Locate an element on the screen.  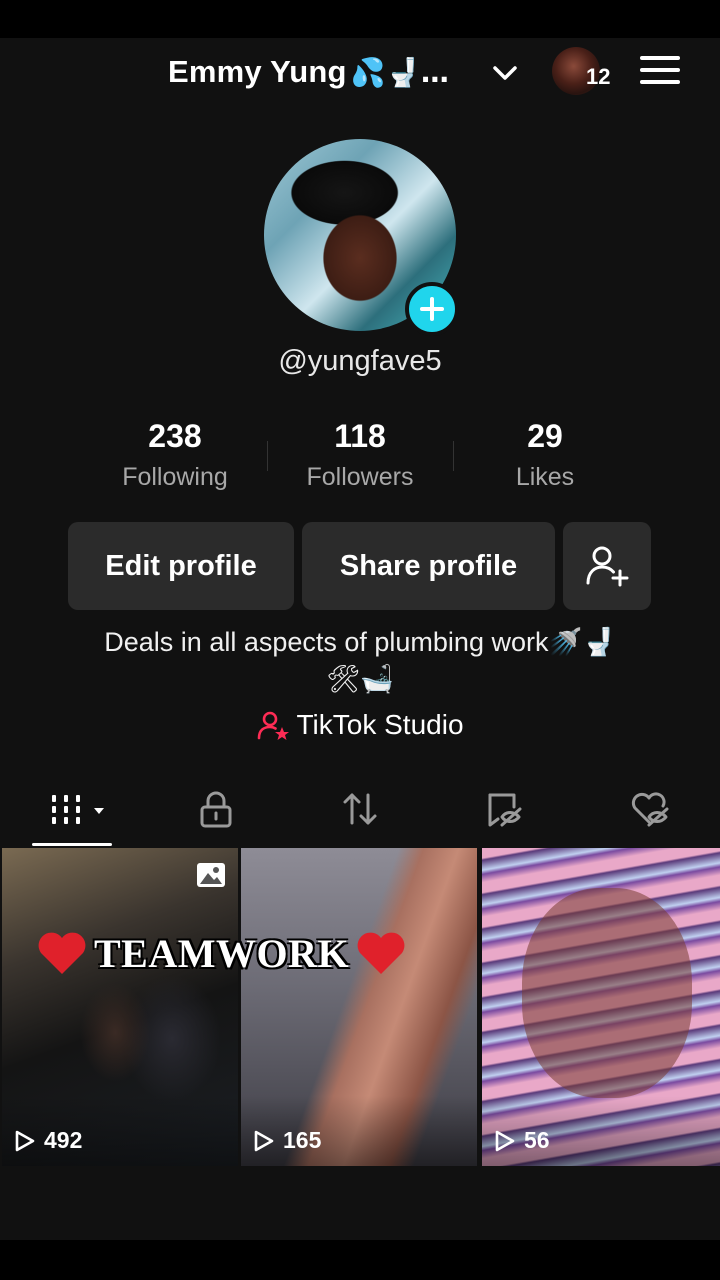
likes-label: Likes is located at coordinates (545, 477).